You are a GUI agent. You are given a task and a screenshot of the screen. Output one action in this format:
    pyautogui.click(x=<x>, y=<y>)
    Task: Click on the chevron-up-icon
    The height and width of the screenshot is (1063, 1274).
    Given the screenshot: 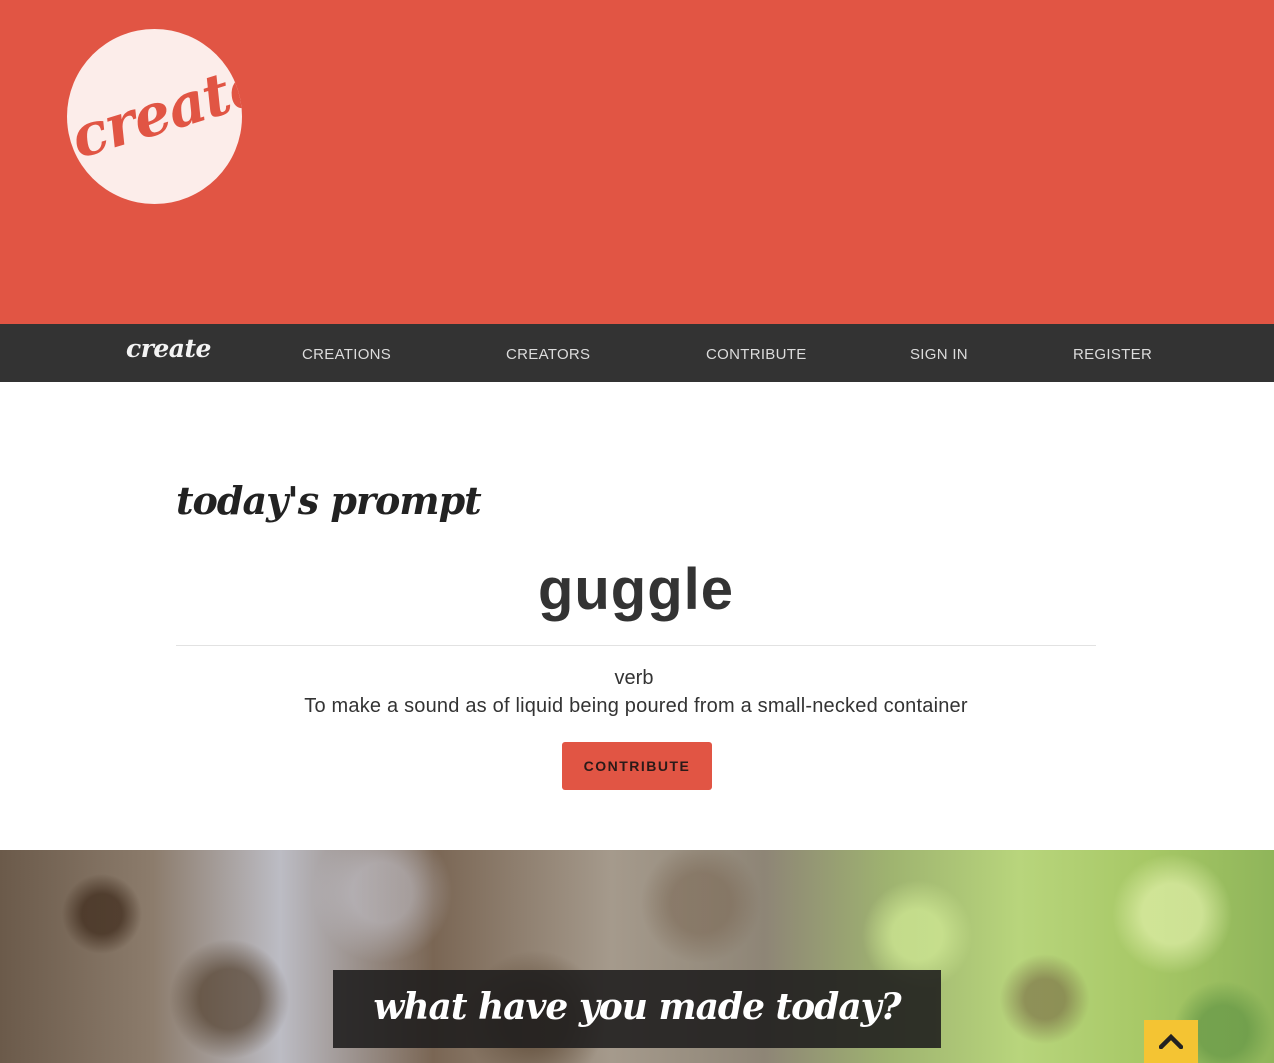 What is the action you would take?
    pyautogui.click(x=1171, y=1041)
    